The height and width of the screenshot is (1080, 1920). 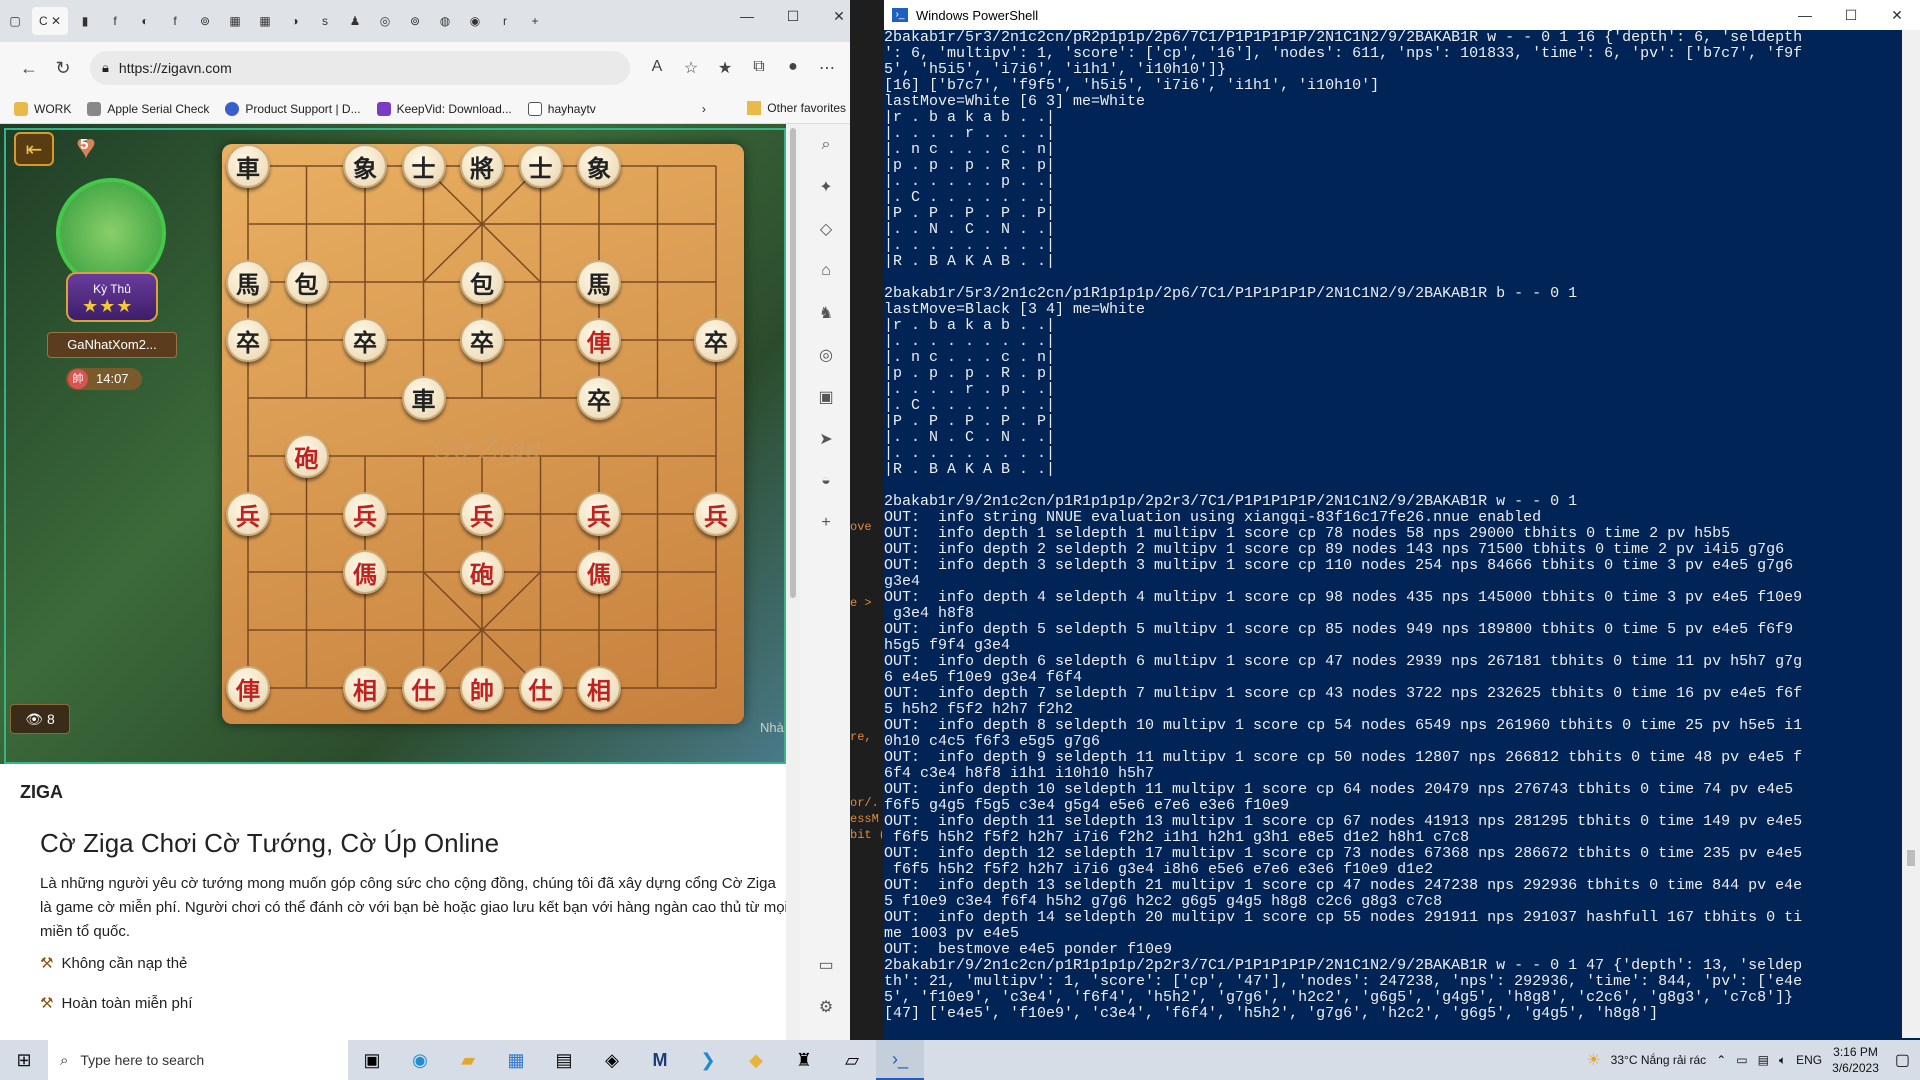 I want to click on new-tab-button: +, so click(x=535, y=21).